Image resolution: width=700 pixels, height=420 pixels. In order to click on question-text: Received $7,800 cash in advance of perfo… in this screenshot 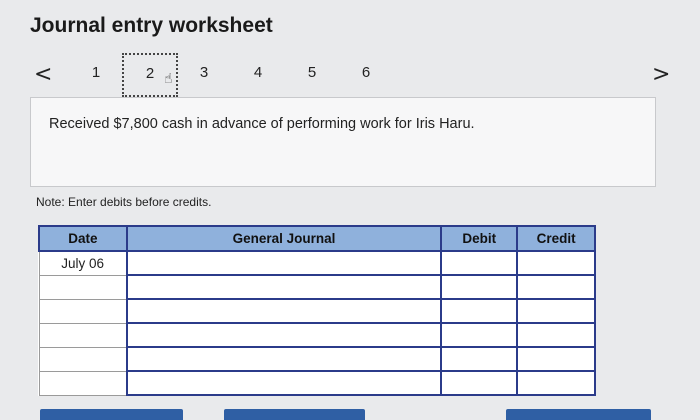, I will do `click(262, 124)`.